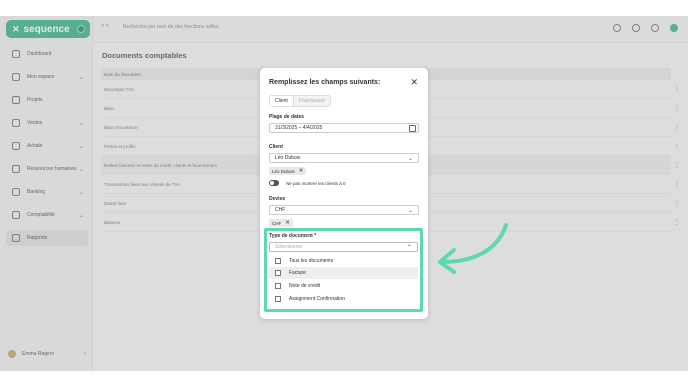 This screenshot has width=688, height=387. What do you see at coordinates (312, 101) in the screenshot?
I see `tab-fournisseur: Fournisseur` at bounding box center [312, 101].